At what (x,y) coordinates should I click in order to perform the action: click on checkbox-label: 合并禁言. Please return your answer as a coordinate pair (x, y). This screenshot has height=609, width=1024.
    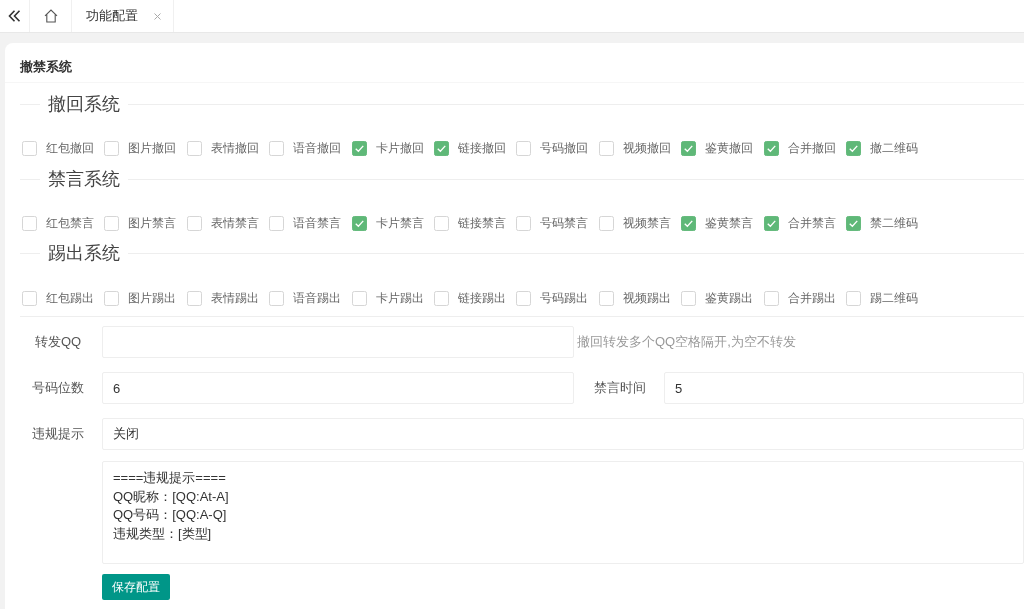
    Looking at the image, I should click on (811, 223).